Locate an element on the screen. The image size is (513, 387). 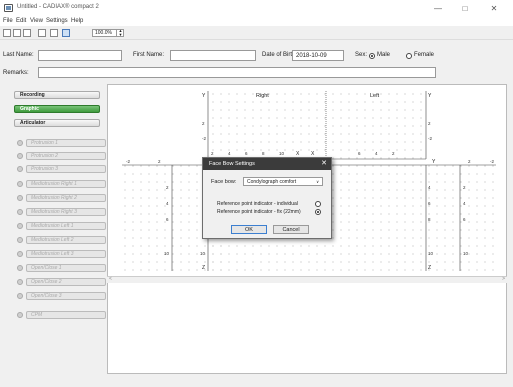
status-bar is located at coordinates (256, 382).